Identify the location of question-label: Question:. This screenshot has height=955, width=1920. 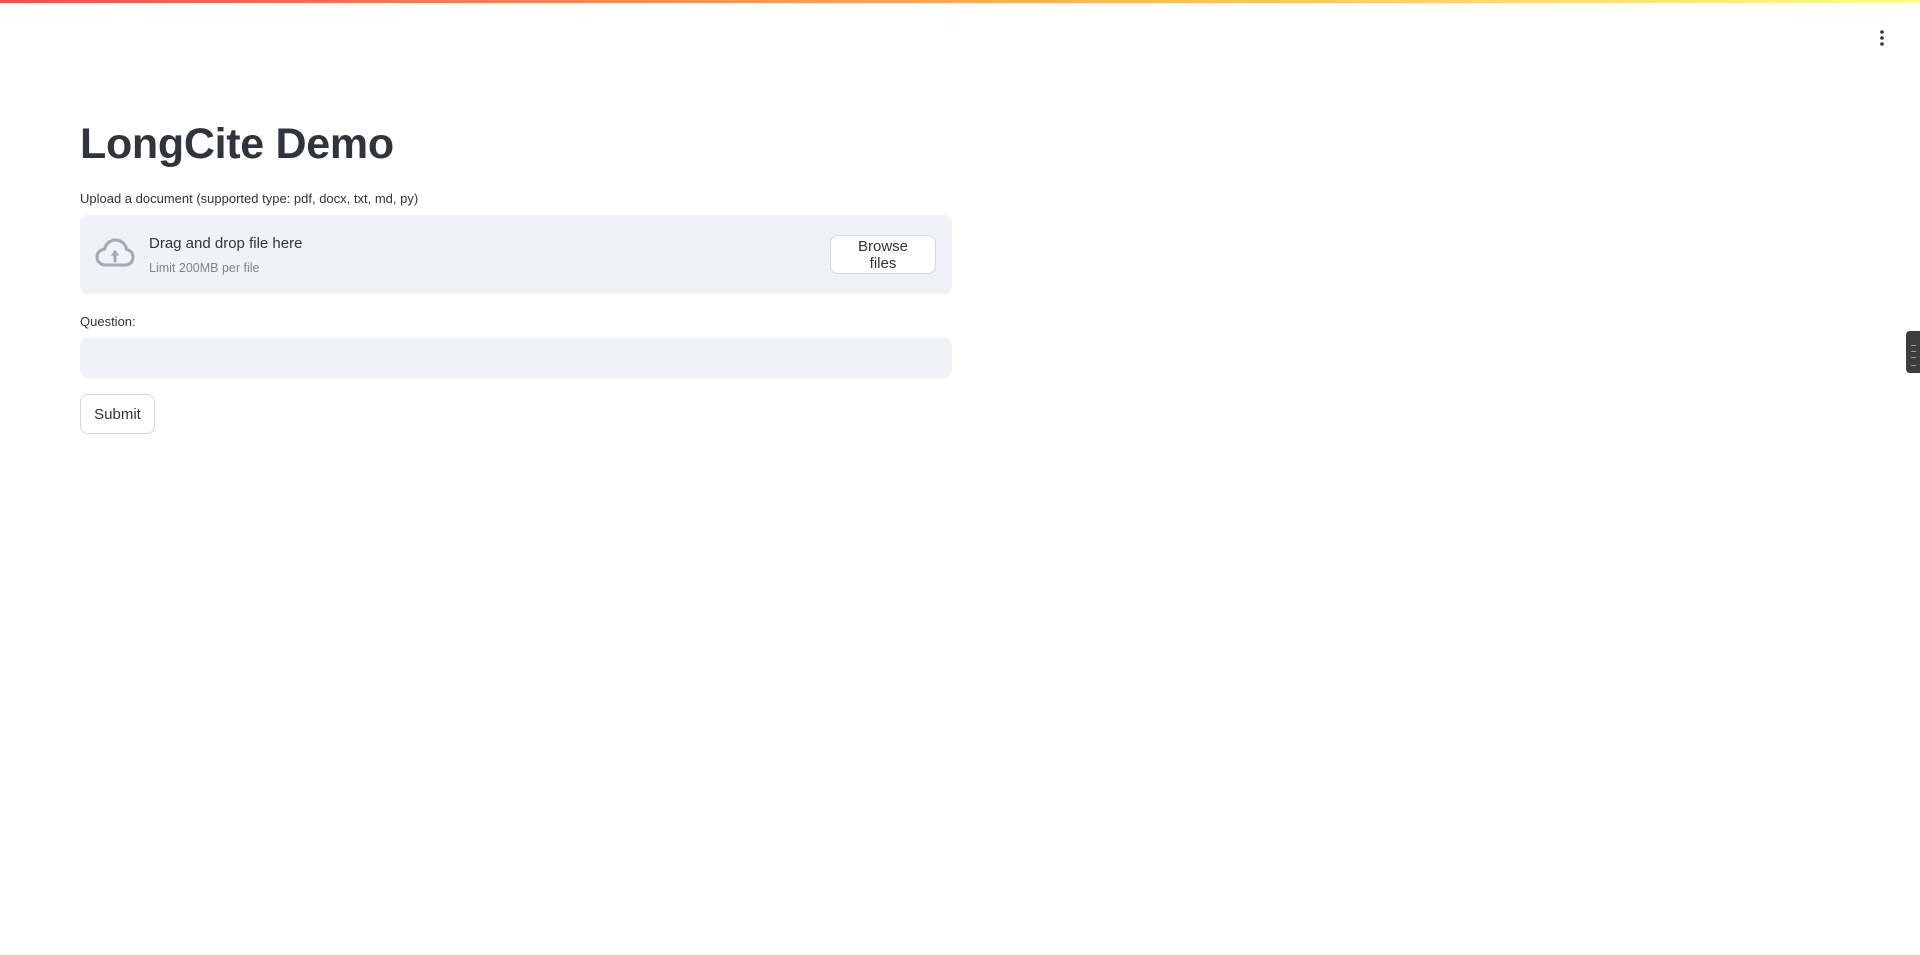
(108, 321).